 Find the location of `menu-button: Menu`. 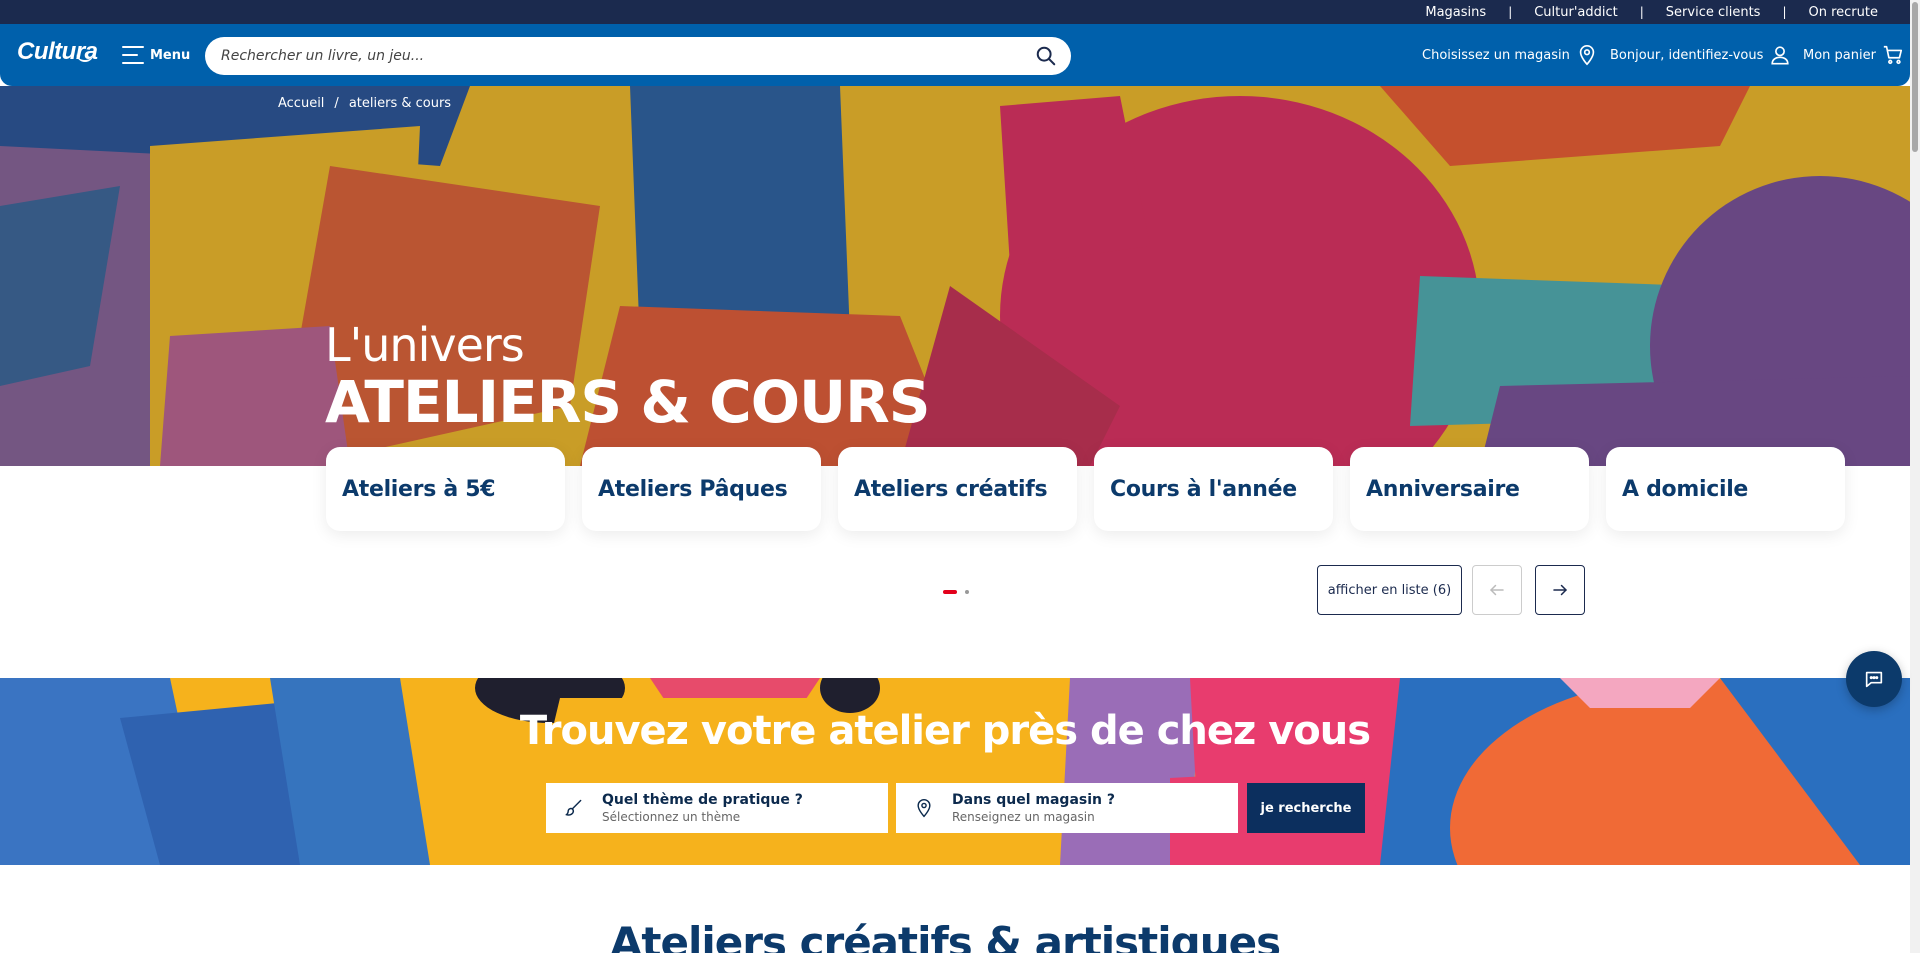

menu-button: Menu is located at coordinates (156, 55).